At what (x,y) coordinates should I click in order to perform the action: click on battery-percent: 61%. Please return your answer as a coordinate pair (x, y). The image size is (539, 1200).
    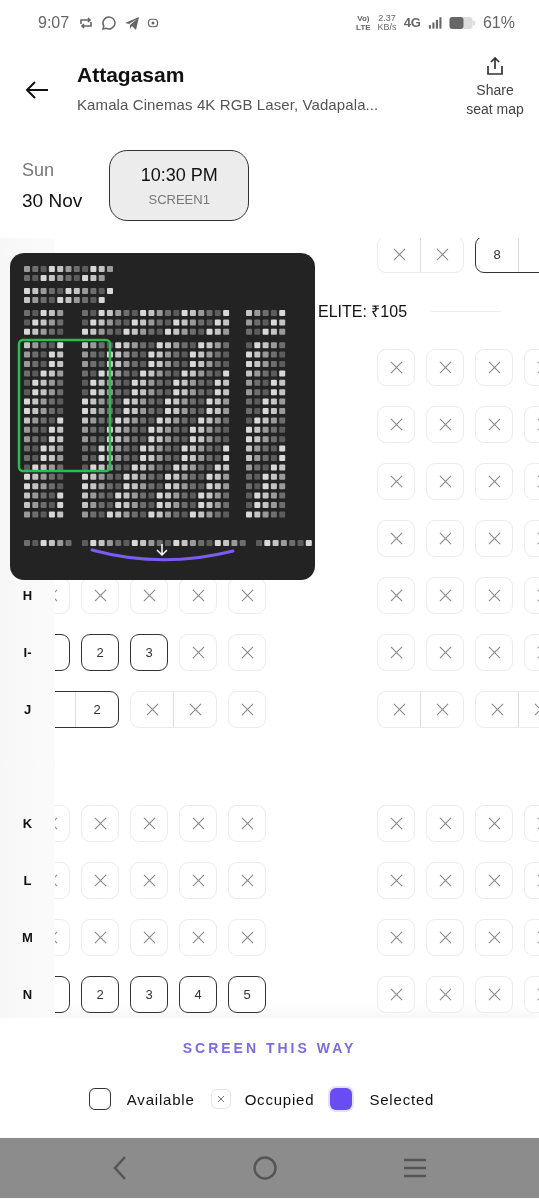
    Looking at the image, I should click on (498, 22).